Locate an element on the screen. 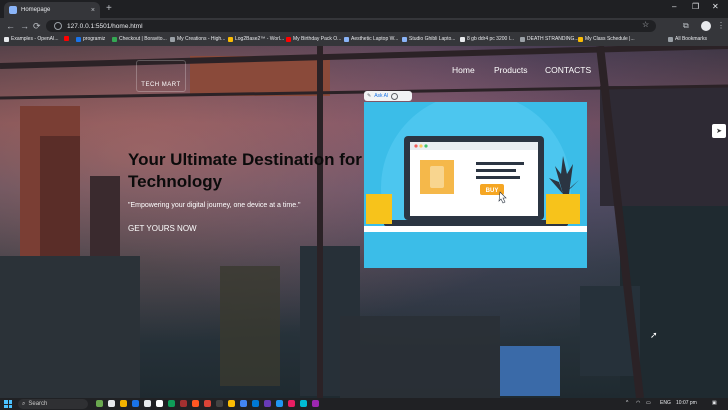 Image resolution: width=728 pixels, height=410 pixels. more-icon is located at coordinates (395, 96).